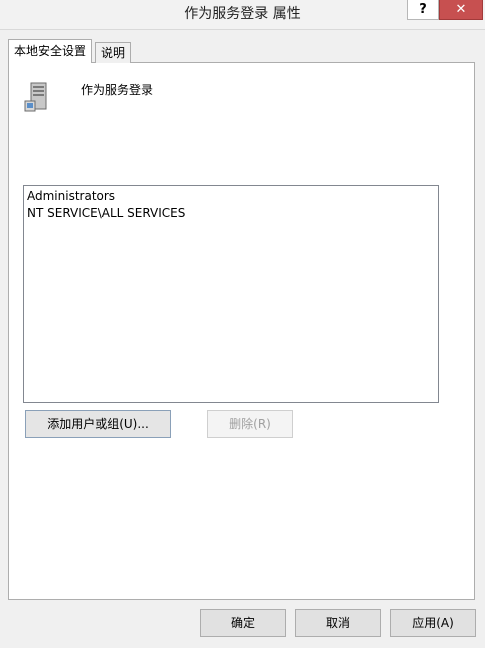  Describe the element at coordinates (242, 15) in the screenshot. I see `title-bar: 作为服务登录 属性 ? ✕` at that location.